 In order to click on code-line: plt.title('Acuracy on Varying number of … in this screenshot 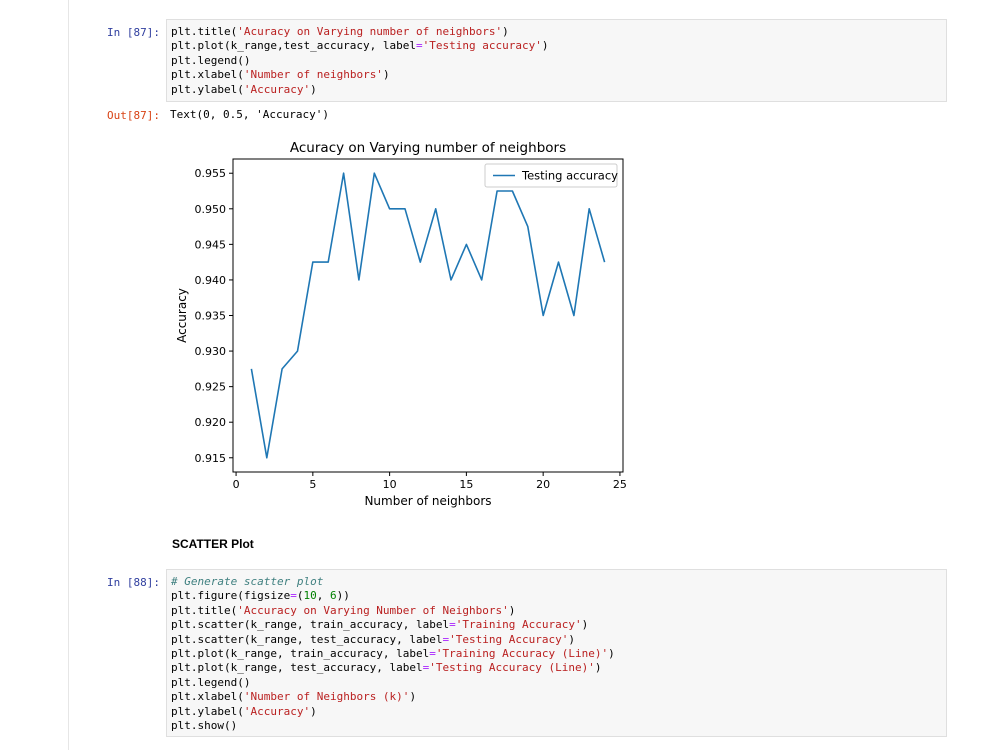, I will do `click(340, 31)`.